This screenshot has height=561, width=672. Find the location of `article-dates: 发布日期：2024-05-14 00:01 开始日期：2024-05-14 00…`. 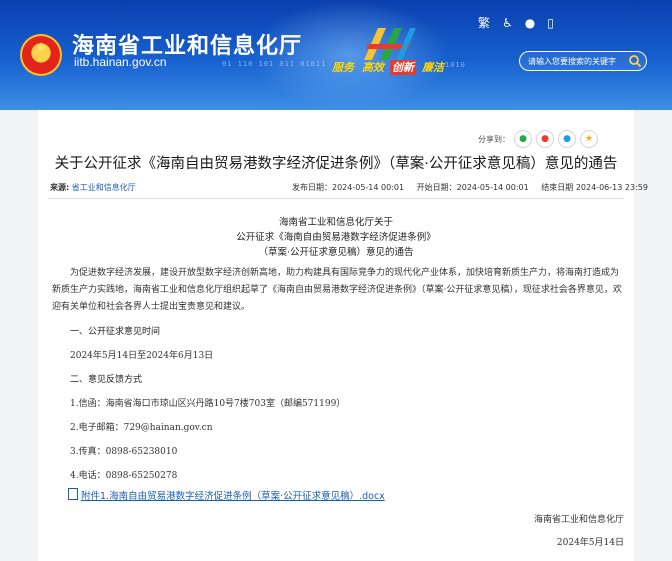

article-dates: 发布日期：2024-05-14 00:01 开始日期：2024-05-14 00… is located at coordinates (465, 187).